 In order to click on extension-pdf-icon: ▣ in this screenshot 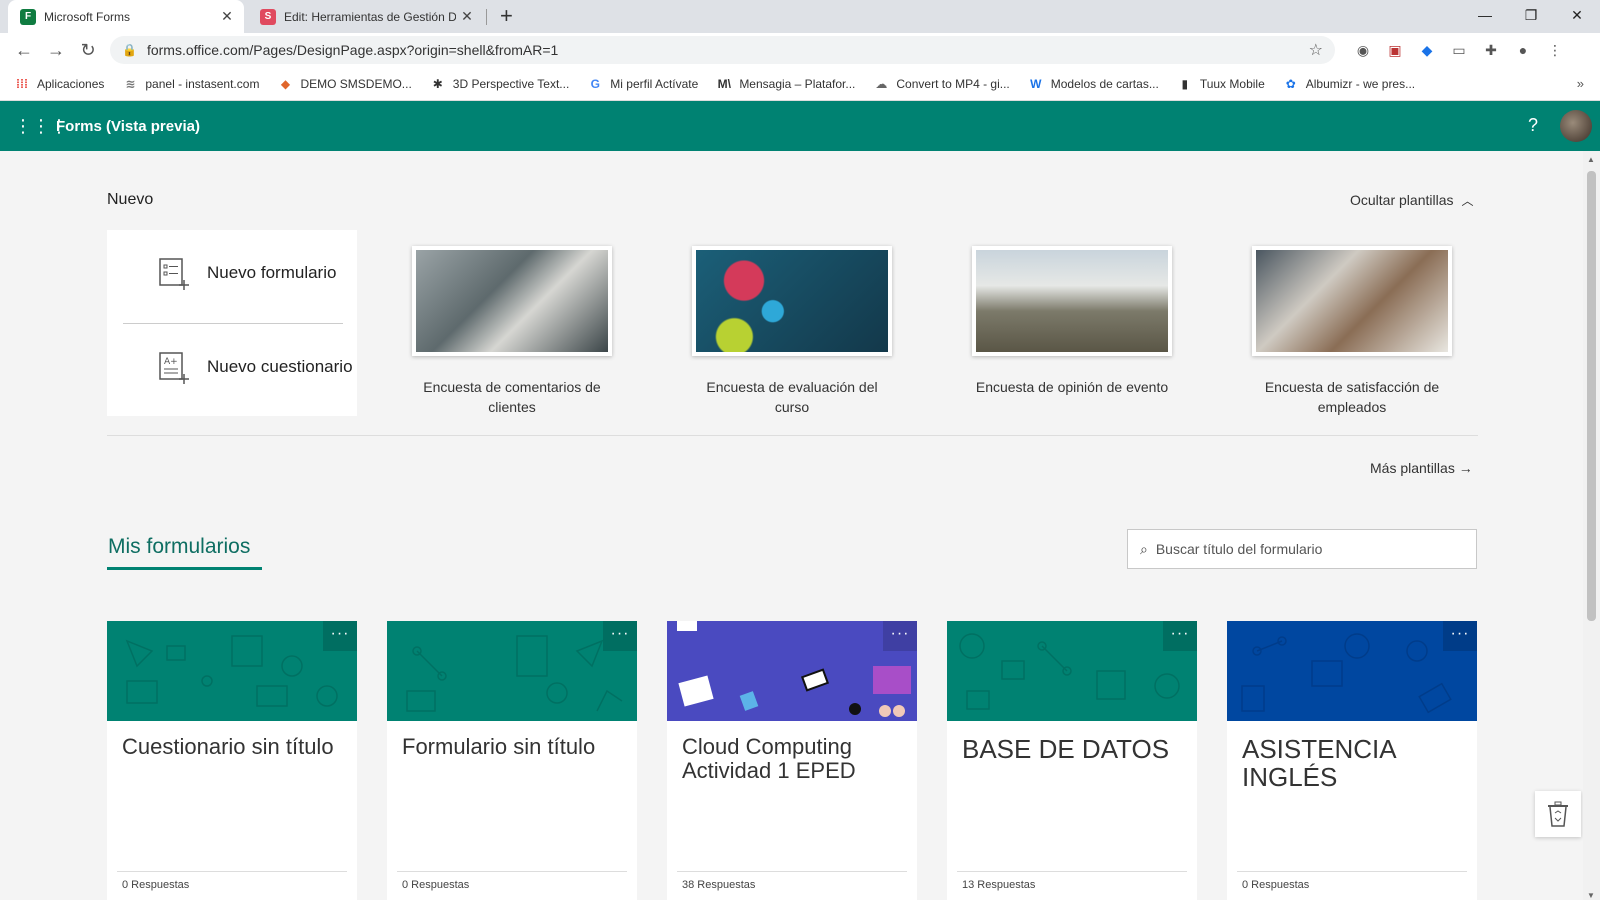, I will do `click(1395, 50)`.